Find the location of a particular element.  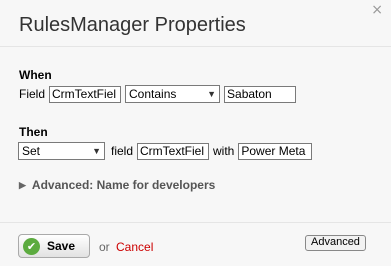

when-field-input: CrmTextFiel is located at coordinates (85, 94).